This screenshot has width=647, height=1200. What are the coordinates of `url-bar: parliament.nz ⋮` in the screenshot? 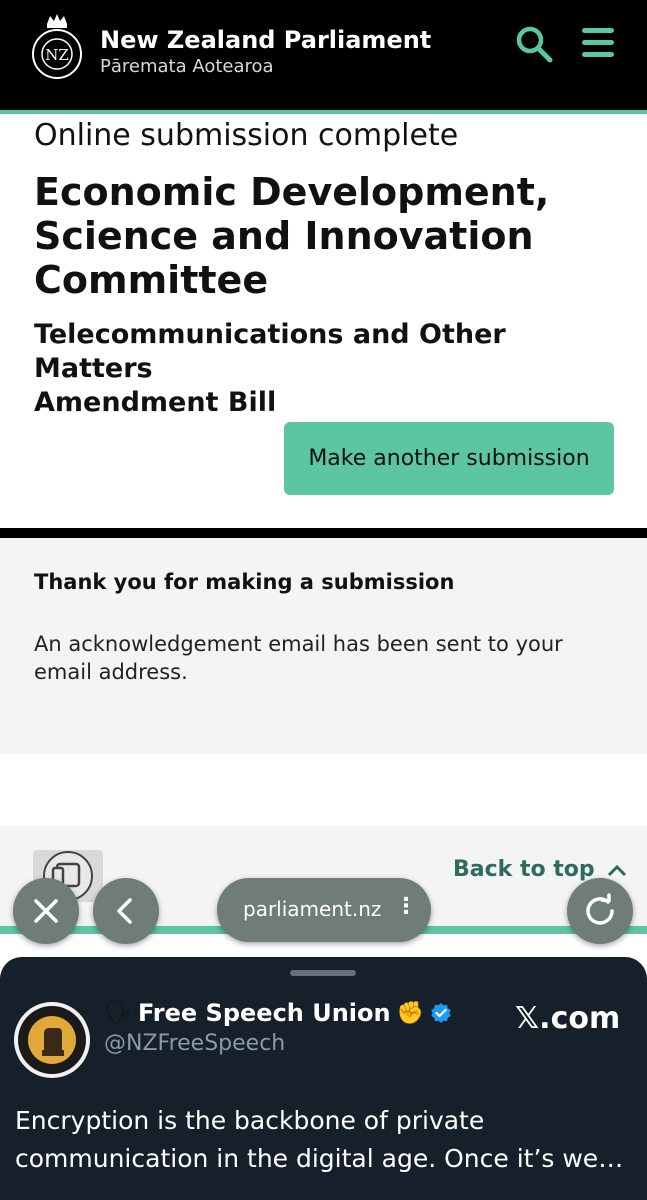 It's located at (324, 910).